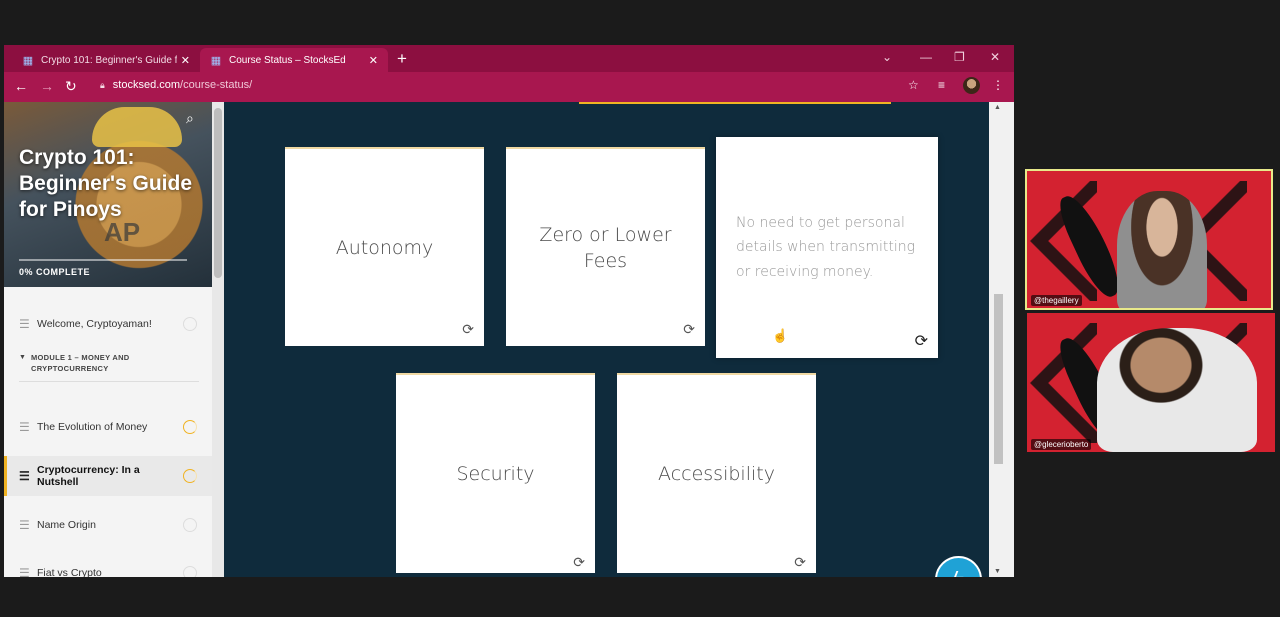  Describe the element at coordinates (971, 85) in the screenshot. I see `profile-avatar` at that location.